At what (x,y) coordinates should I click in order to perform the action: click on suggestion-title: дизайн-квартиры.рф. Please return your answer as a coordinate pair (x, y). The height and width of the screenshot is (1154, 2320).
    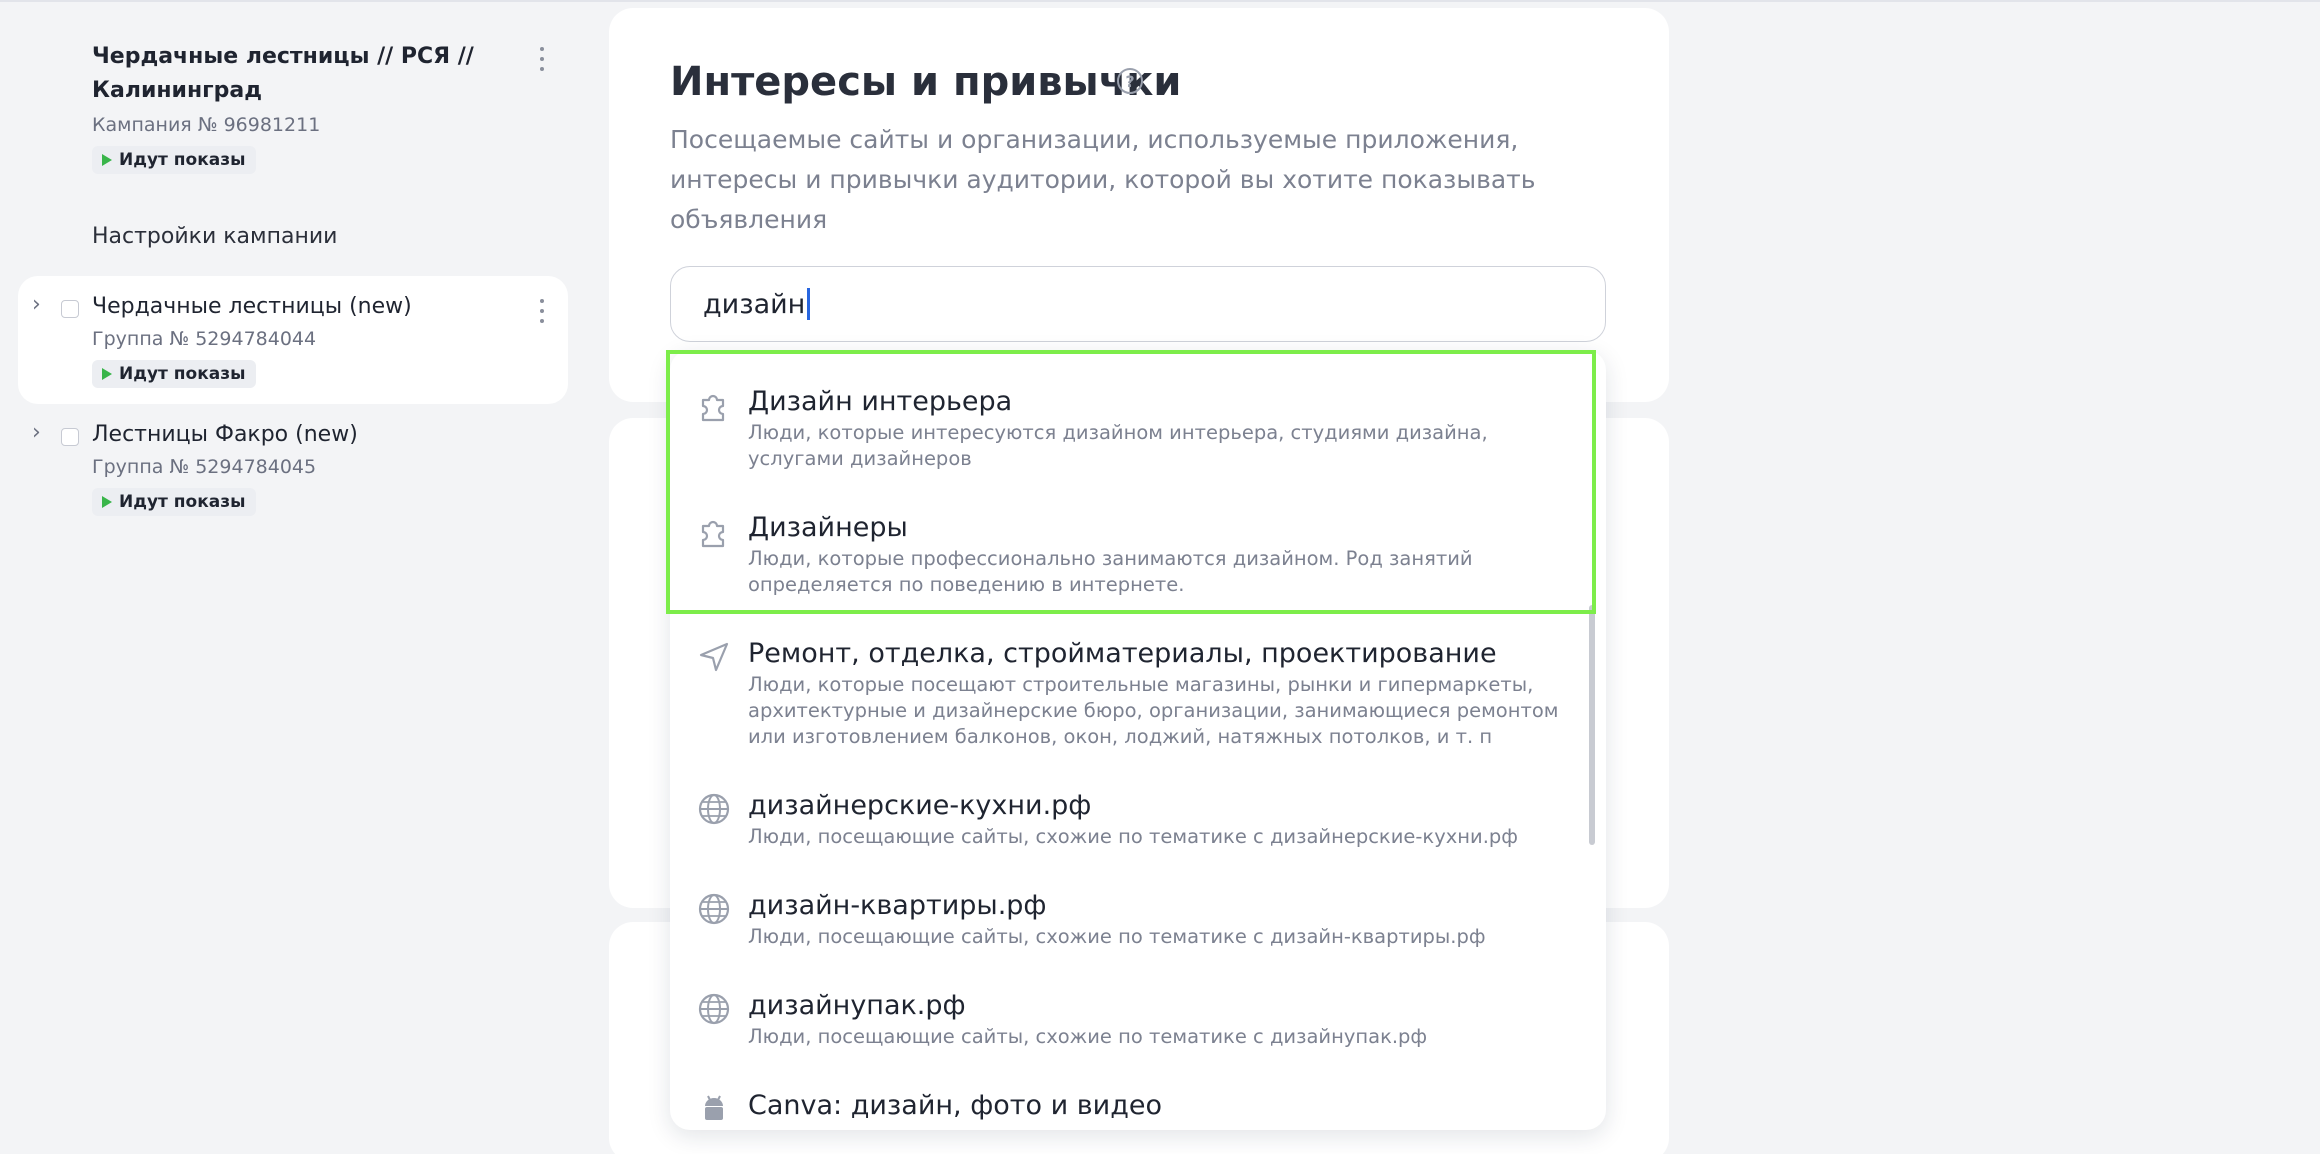
    Looking at the image, I should click on (897, 905).